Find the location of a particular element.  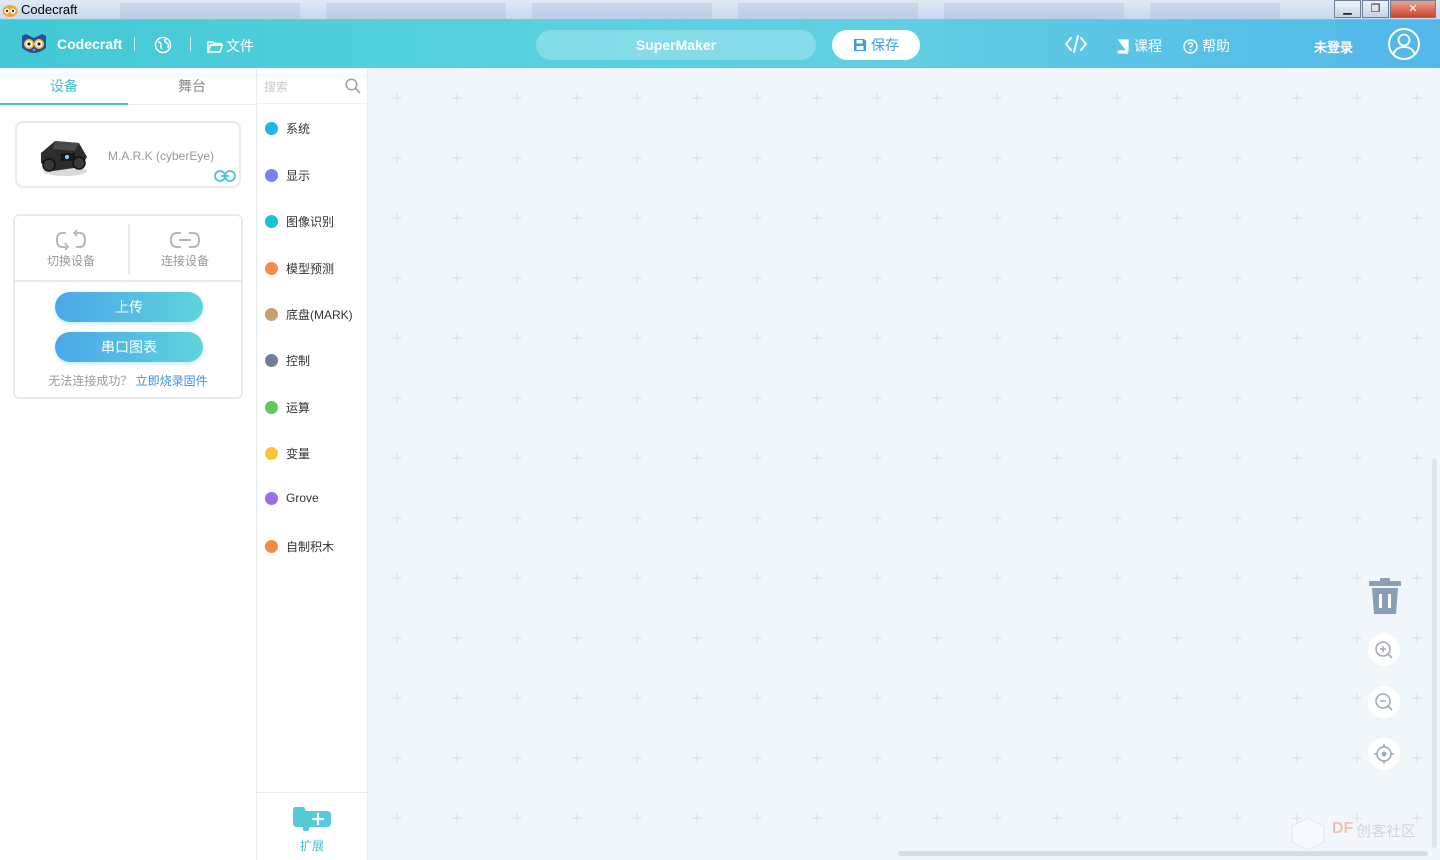

category-label: 控制 is located at coordinates (298, 361).